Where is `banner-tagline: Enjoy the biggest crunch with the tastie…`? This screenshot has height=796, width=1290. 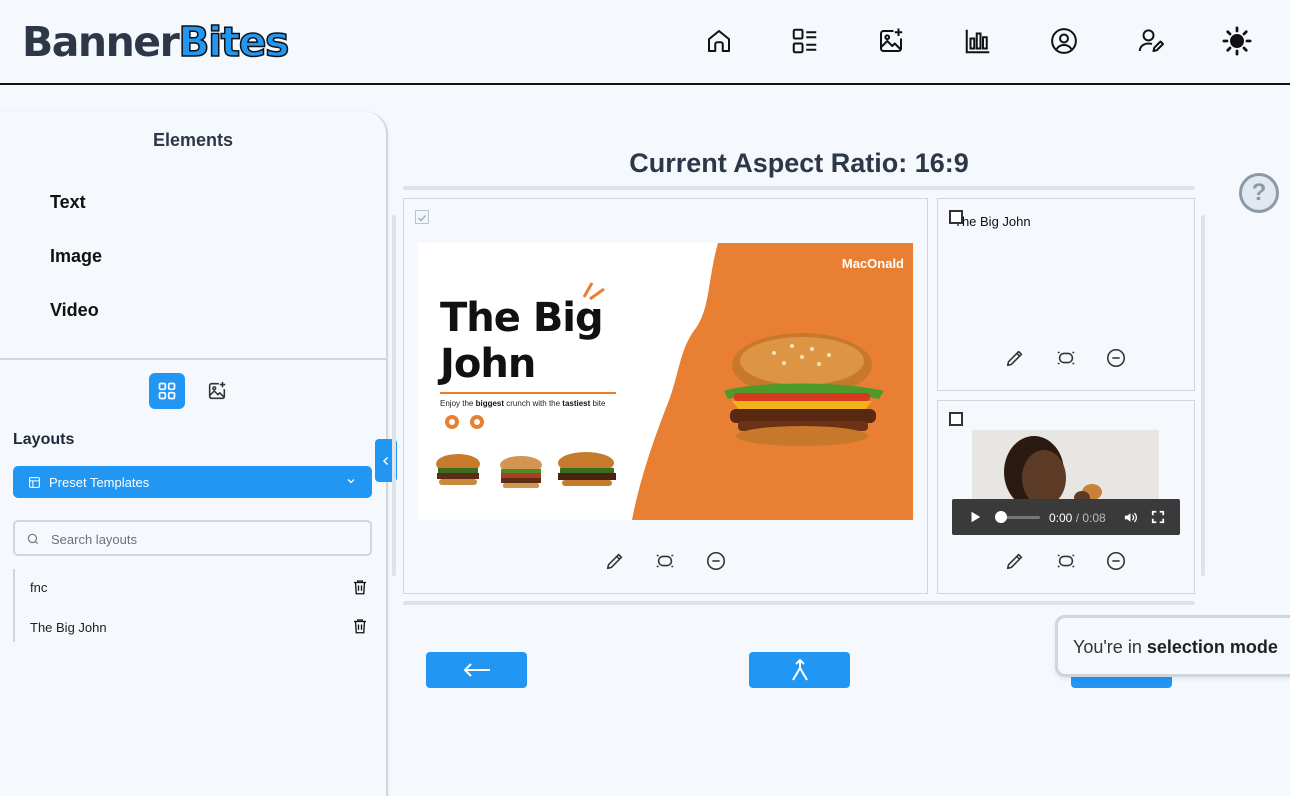
banner-tagline: Enjoy the biggest crunch with the tastie… is located at coordinates (523, 403).